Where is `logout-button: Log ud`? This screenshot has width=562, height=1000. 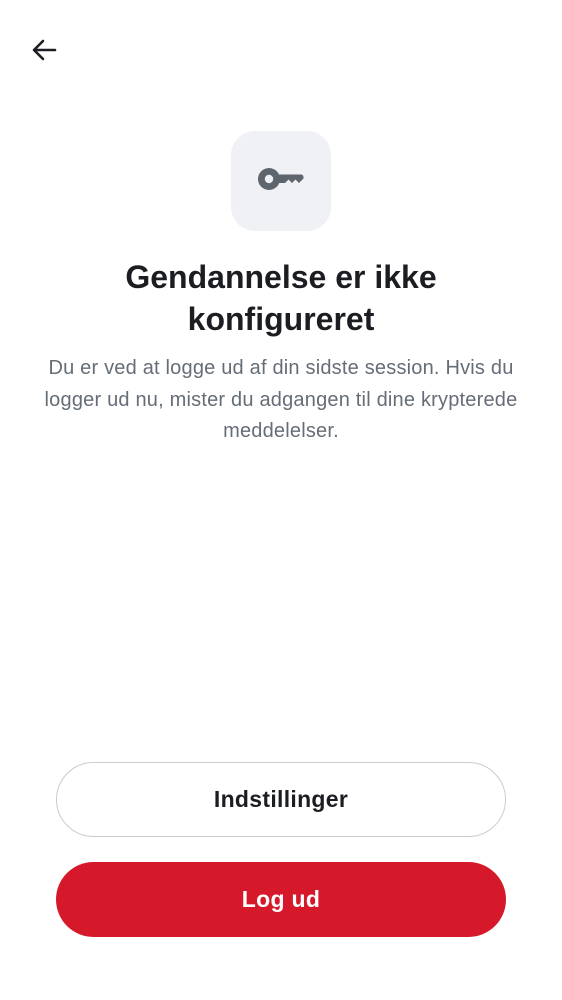
logout-button: Log ud is located at coordinates (281, 899).